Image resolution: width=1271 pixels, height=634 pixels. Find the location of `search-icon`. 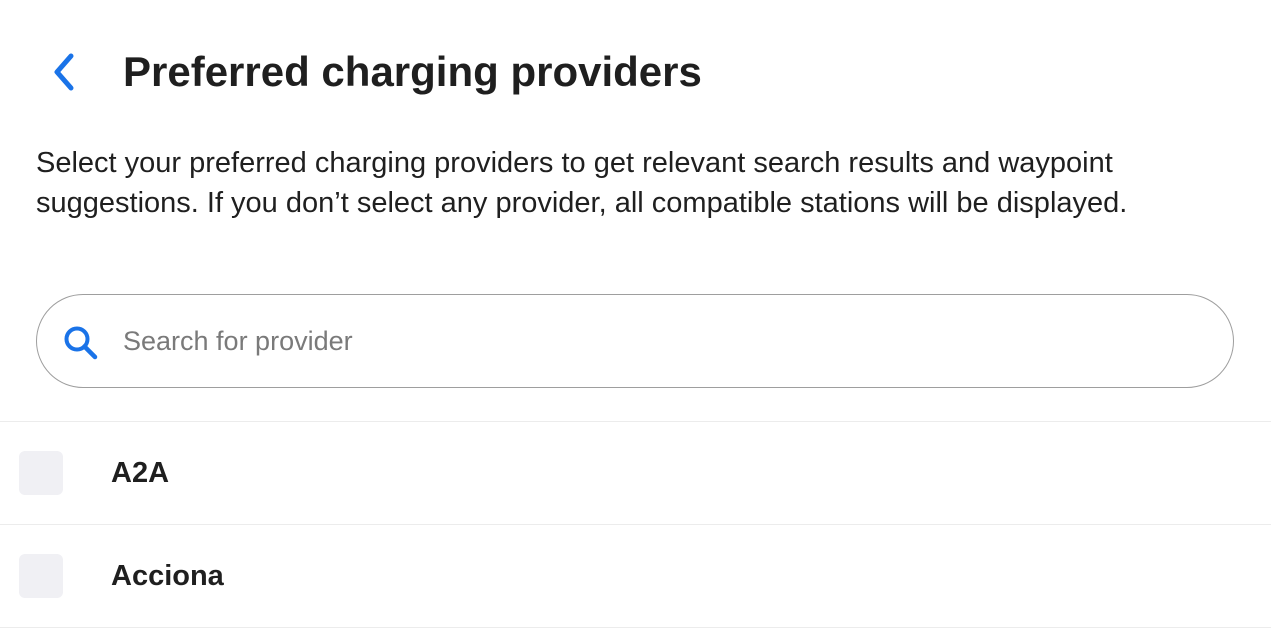

search-icon is located at coordinates (81, 343).